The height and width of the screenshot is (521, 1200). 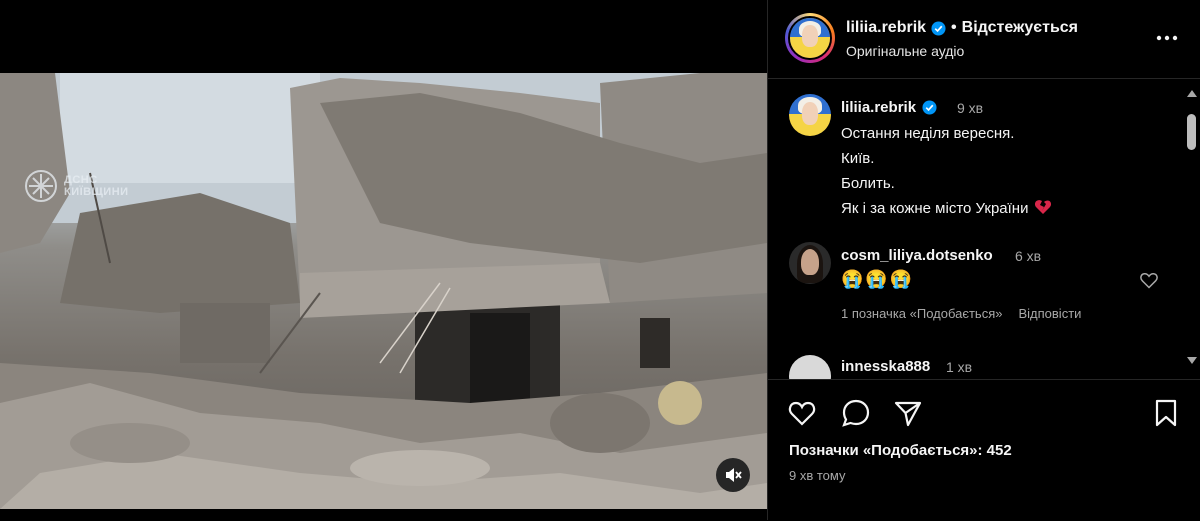 What do you see at coordinates (1149, 280) in the screenshot?
I see `comment-like-icon` at bounding box center [1149, 280].